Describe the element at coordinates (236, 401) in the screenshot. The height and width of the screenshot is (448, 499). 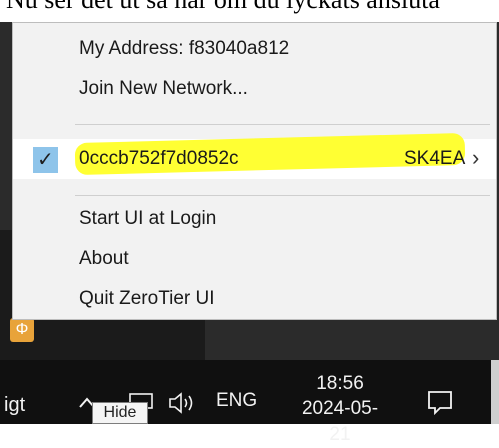
I see `language-indicator: ENG` at that location.